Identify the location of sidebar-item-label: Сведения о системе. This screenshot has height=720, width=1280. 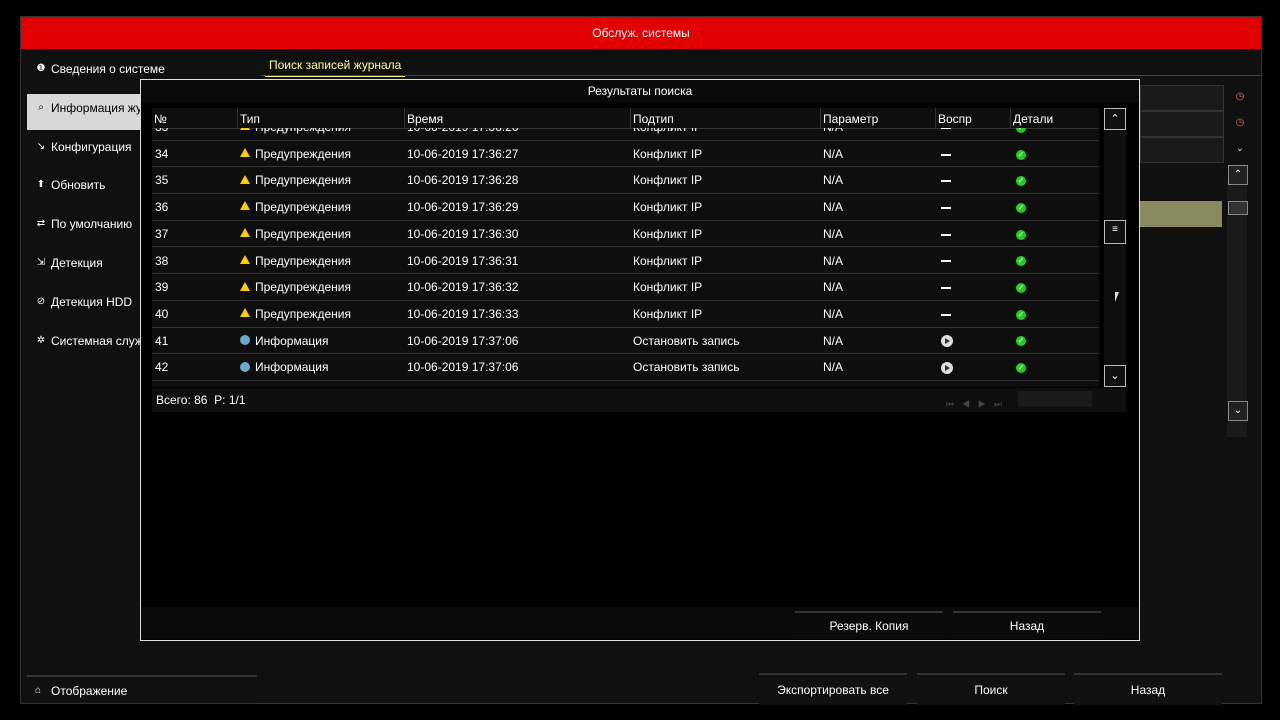
(108, 69).